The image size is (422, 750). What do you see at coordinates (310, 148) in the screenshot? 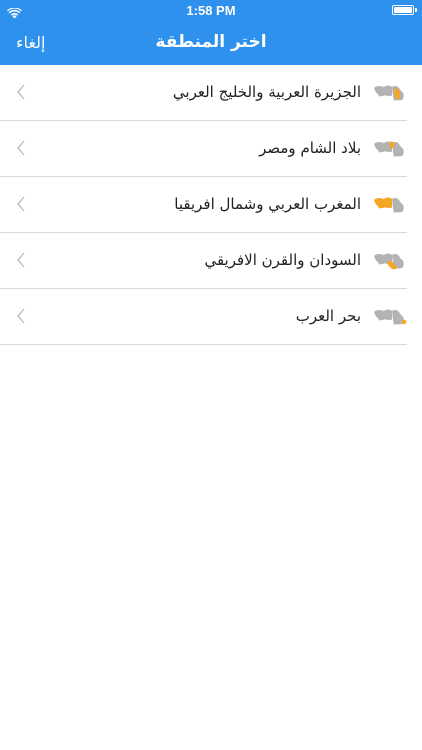
I see `region-label: بلاد الشام ومصر` at bounding box center [310, 148].